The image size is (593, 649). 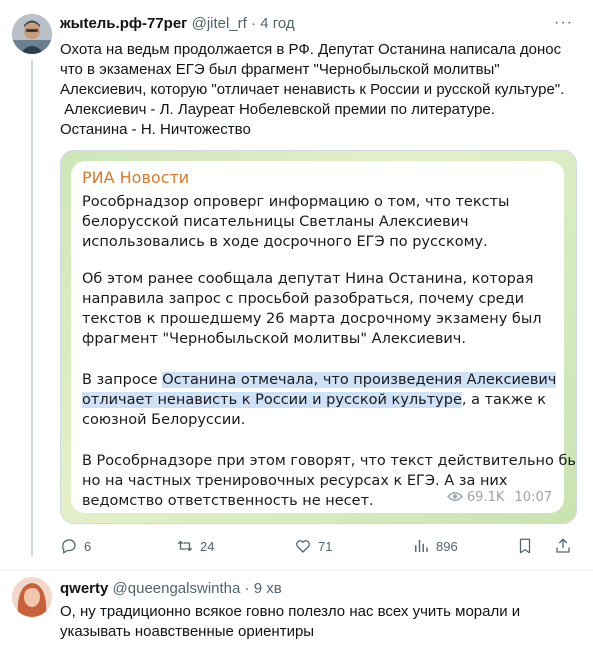 I want to click on reply-button: 6, so click(x=75, y=546).